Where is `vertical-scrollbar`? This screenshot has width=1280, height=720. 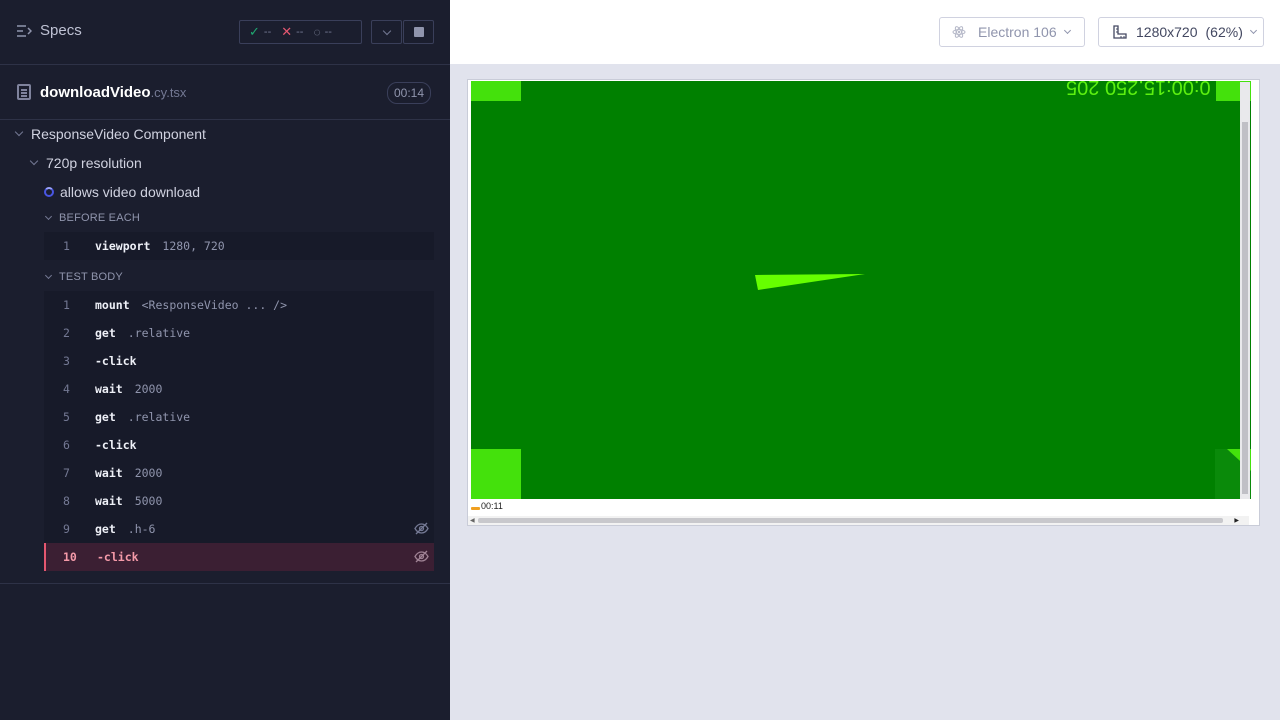
vertical-scrollbar is located at coordinates (1245, 290).